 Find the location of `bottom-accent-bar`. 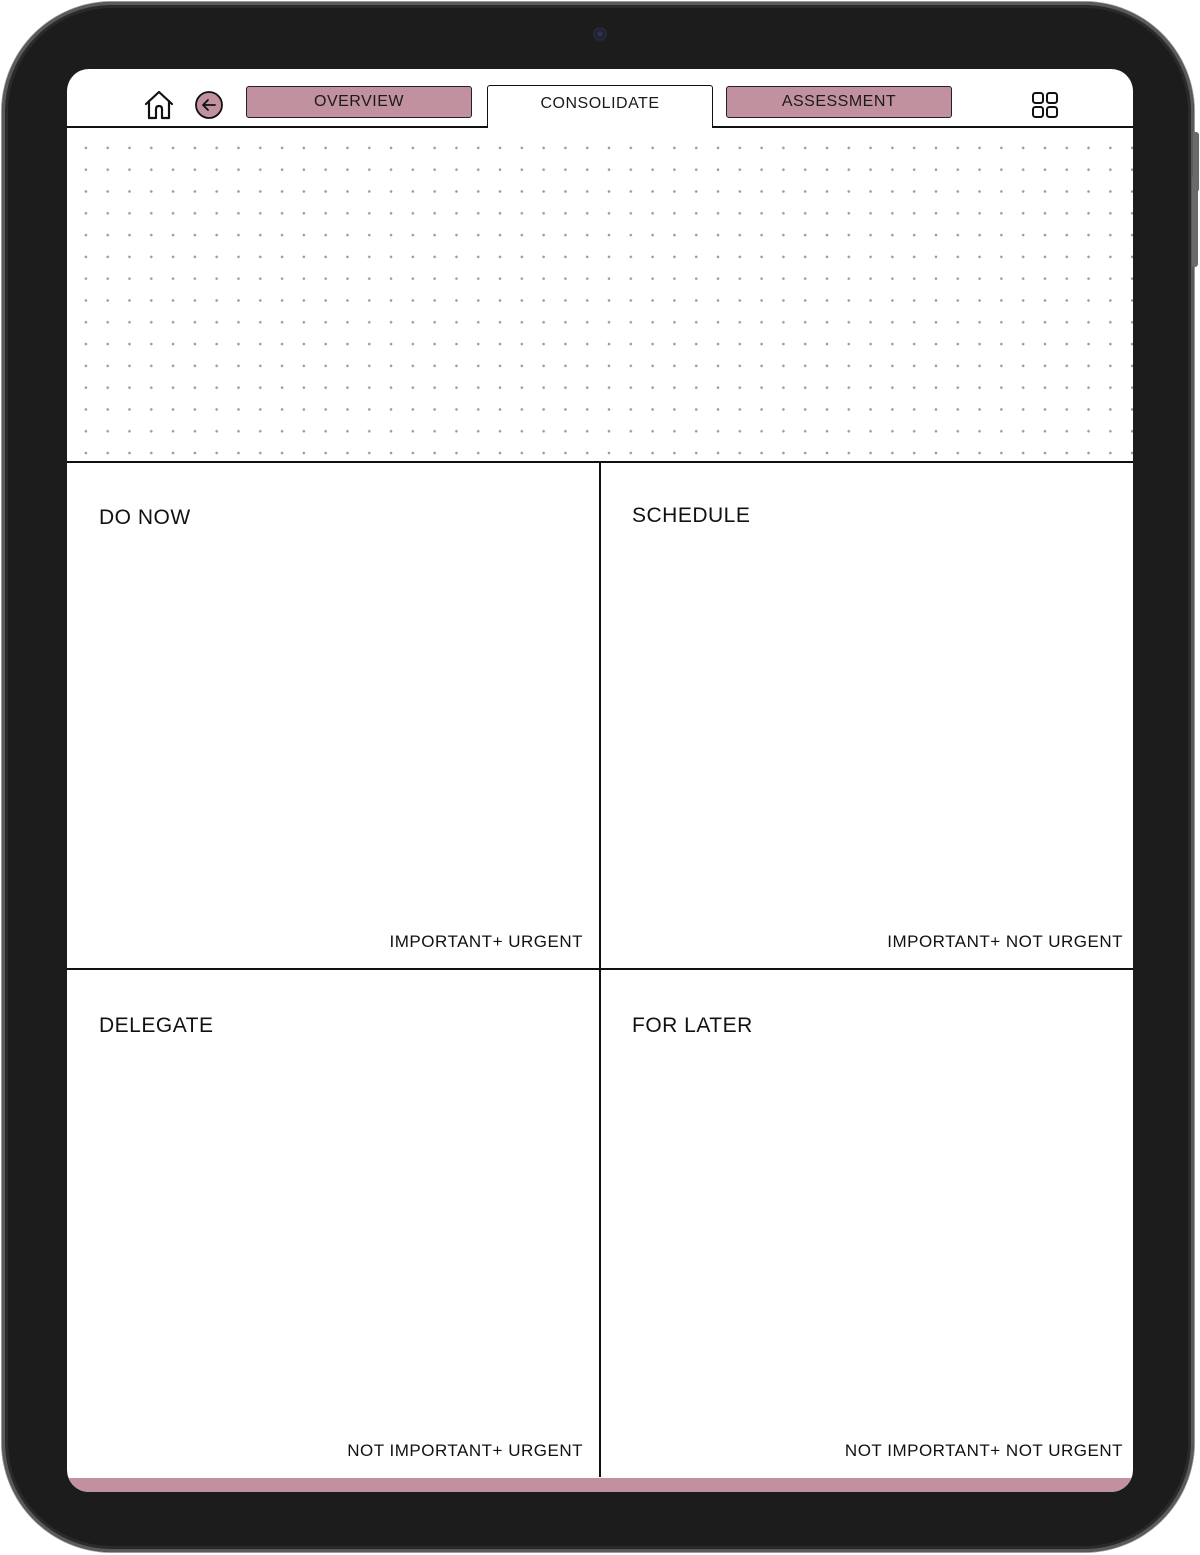

bottom-accent-bar is located at coordinates (600, 1485).